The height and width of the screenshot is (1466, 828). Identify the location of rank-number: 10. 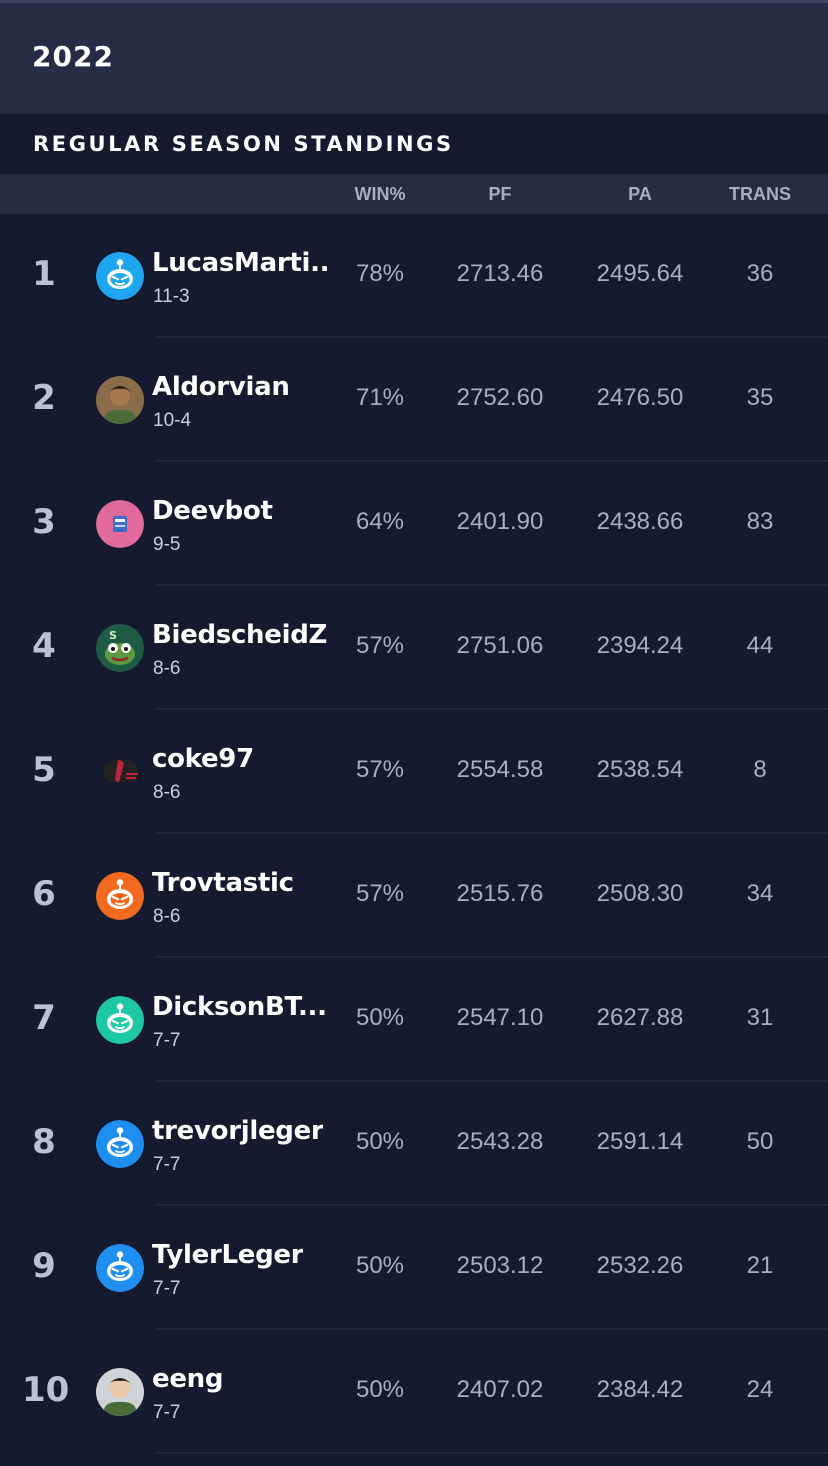
(46, 1390).